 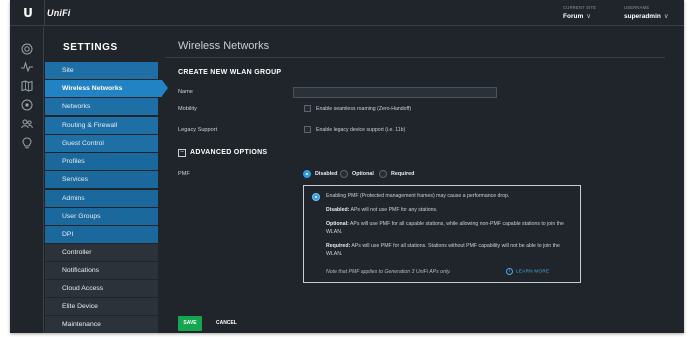 What do you see at coordinates (101, 288) in the screenshot?
I see `sidebar-item-cloud-access: Cloud Access` at bounding box center [101, 288].